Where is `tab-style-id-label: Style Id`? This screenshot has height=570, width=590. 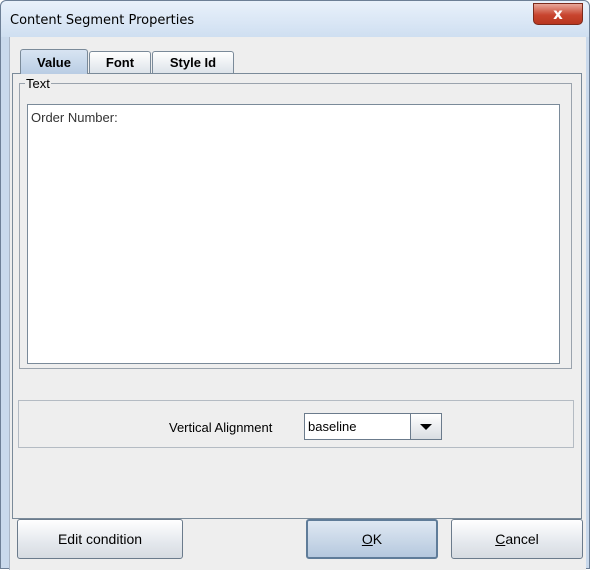 tab-style-id-label: Style Id is located at coordinates (193, 62).